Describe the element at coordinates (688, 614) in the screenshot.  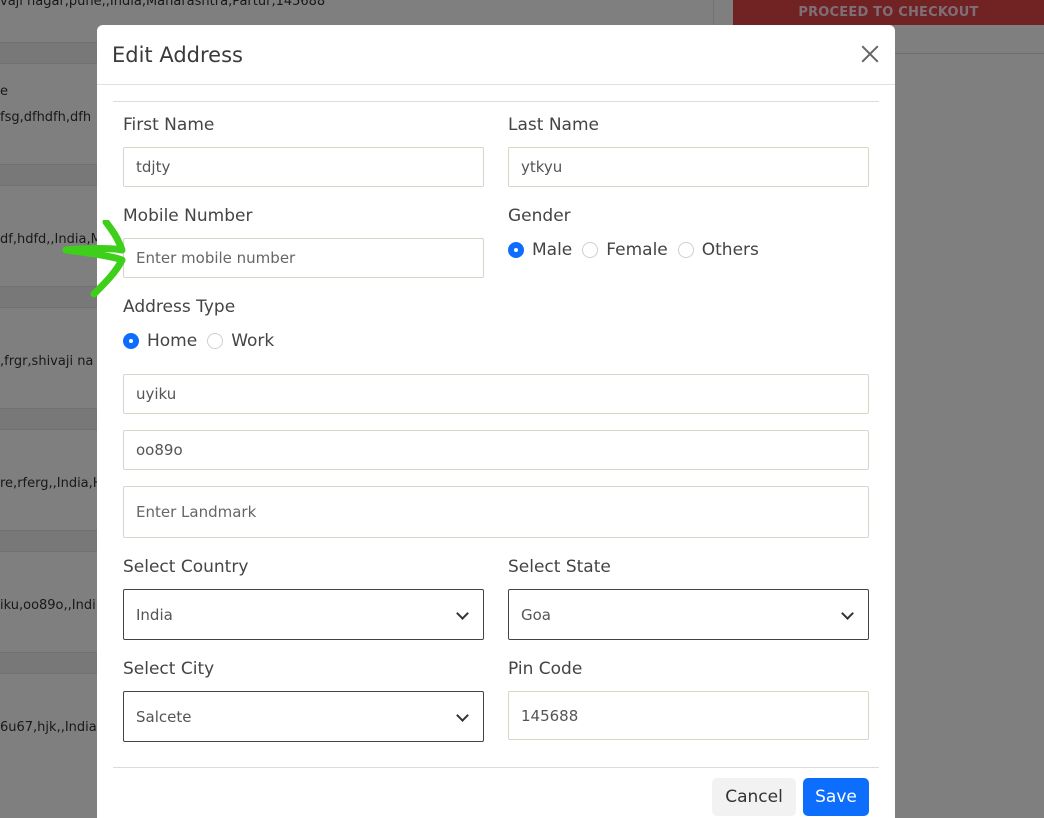
I see `state-select: Goa` at that location.